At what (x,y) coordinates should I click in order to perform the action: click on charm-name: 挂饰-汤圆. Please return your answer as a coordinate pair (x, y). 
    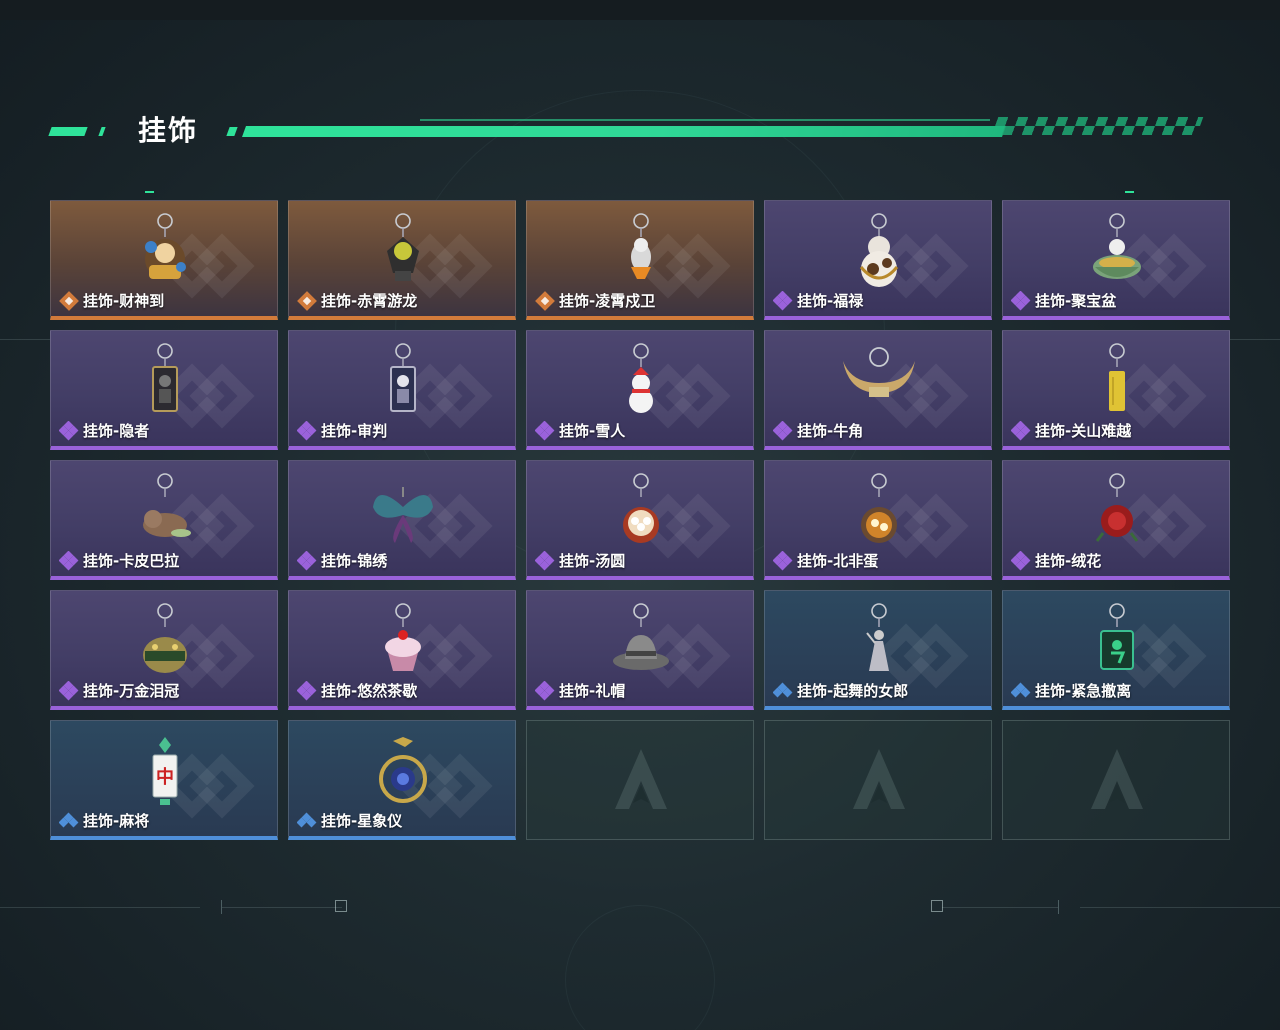
    Looking at the image, I should click on (592, 561).